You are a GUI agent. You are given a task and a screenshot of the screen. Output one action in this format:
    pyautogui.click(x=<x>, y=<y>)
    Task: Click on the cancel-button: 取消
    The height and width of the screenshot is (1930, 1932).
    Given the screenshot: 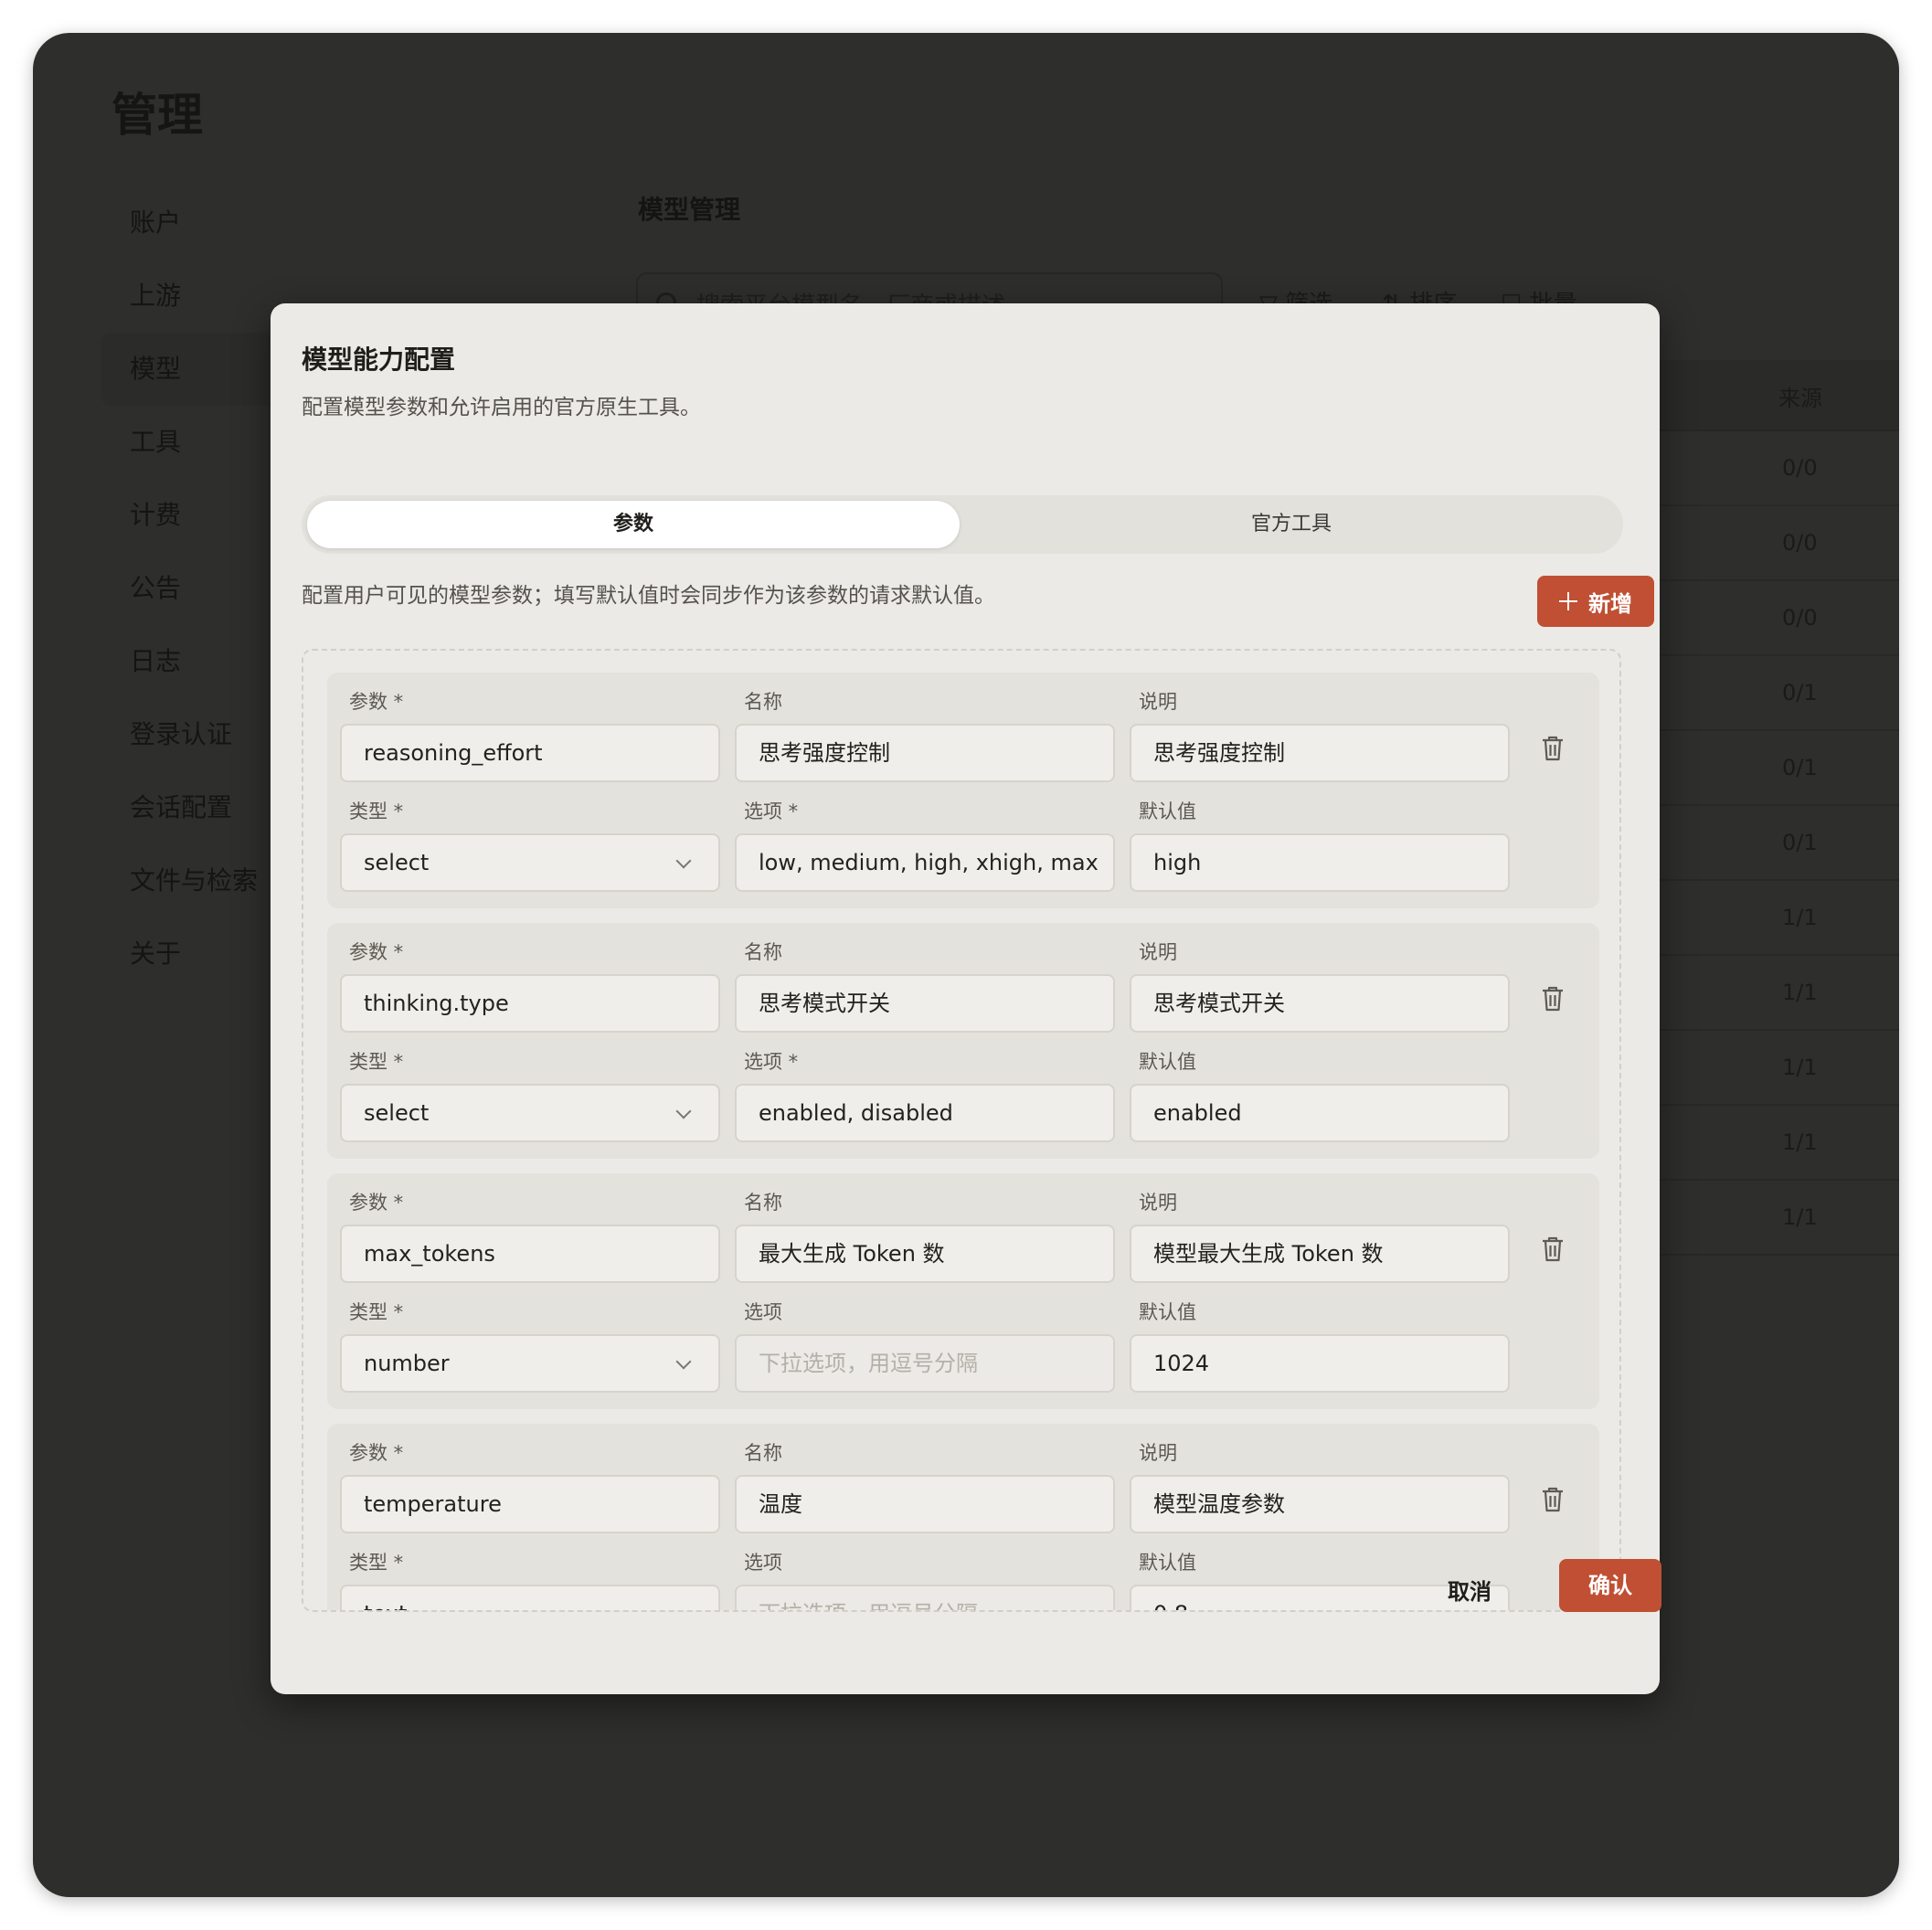 What is the action you would take?
    pyautogui.click(x=1469, y=1590)
    